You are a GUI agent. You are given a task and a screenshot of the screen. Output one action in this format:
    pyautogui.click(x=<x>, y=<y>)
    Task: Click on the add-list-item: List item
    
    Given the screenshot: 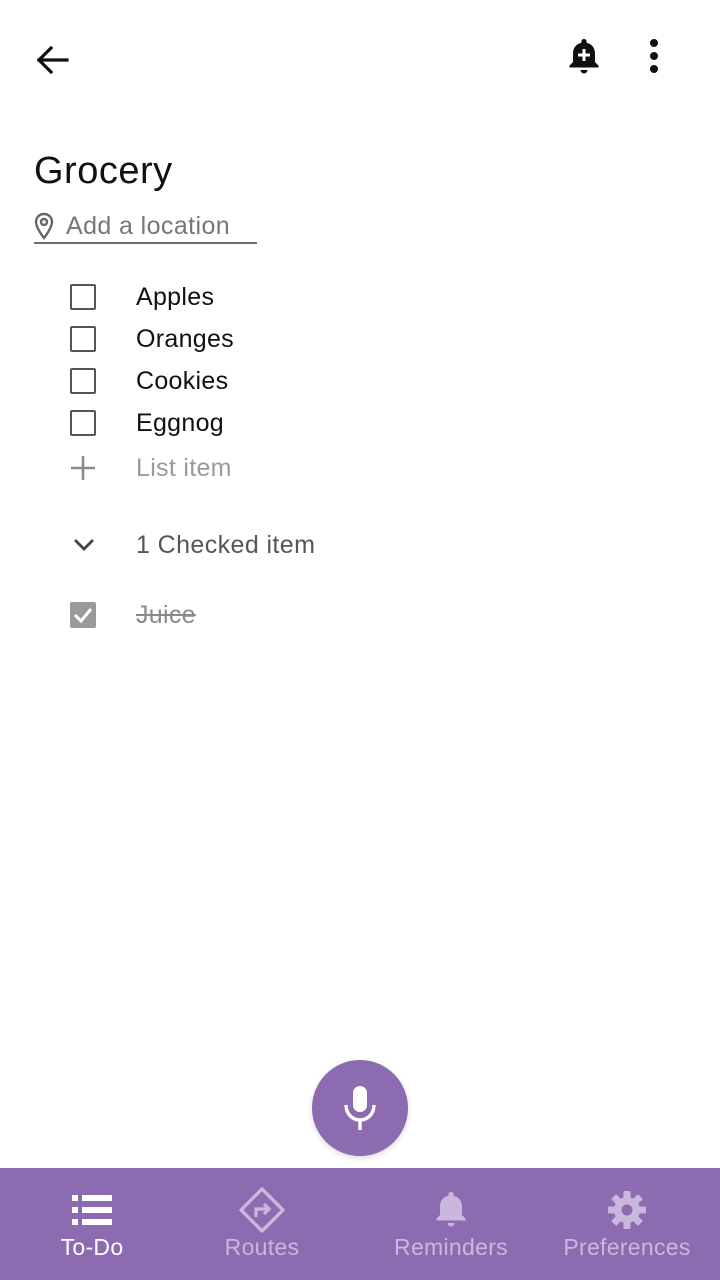 What is the action you would take?
    pyautogui.click(x=360, y=468)
    